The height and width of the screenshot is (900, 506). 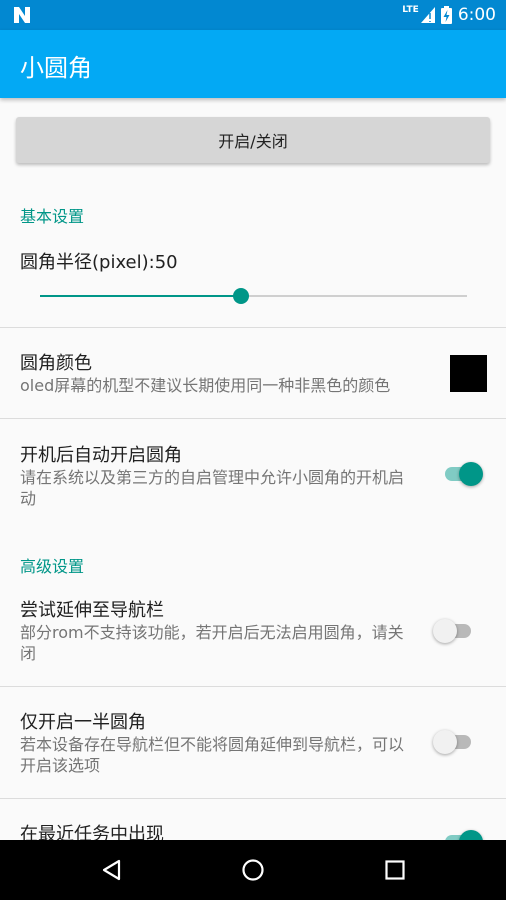 What do you see at coordinates (453, 742) in the screenshot?
I see `half-corners-switch` at bounding box center [453, 742].